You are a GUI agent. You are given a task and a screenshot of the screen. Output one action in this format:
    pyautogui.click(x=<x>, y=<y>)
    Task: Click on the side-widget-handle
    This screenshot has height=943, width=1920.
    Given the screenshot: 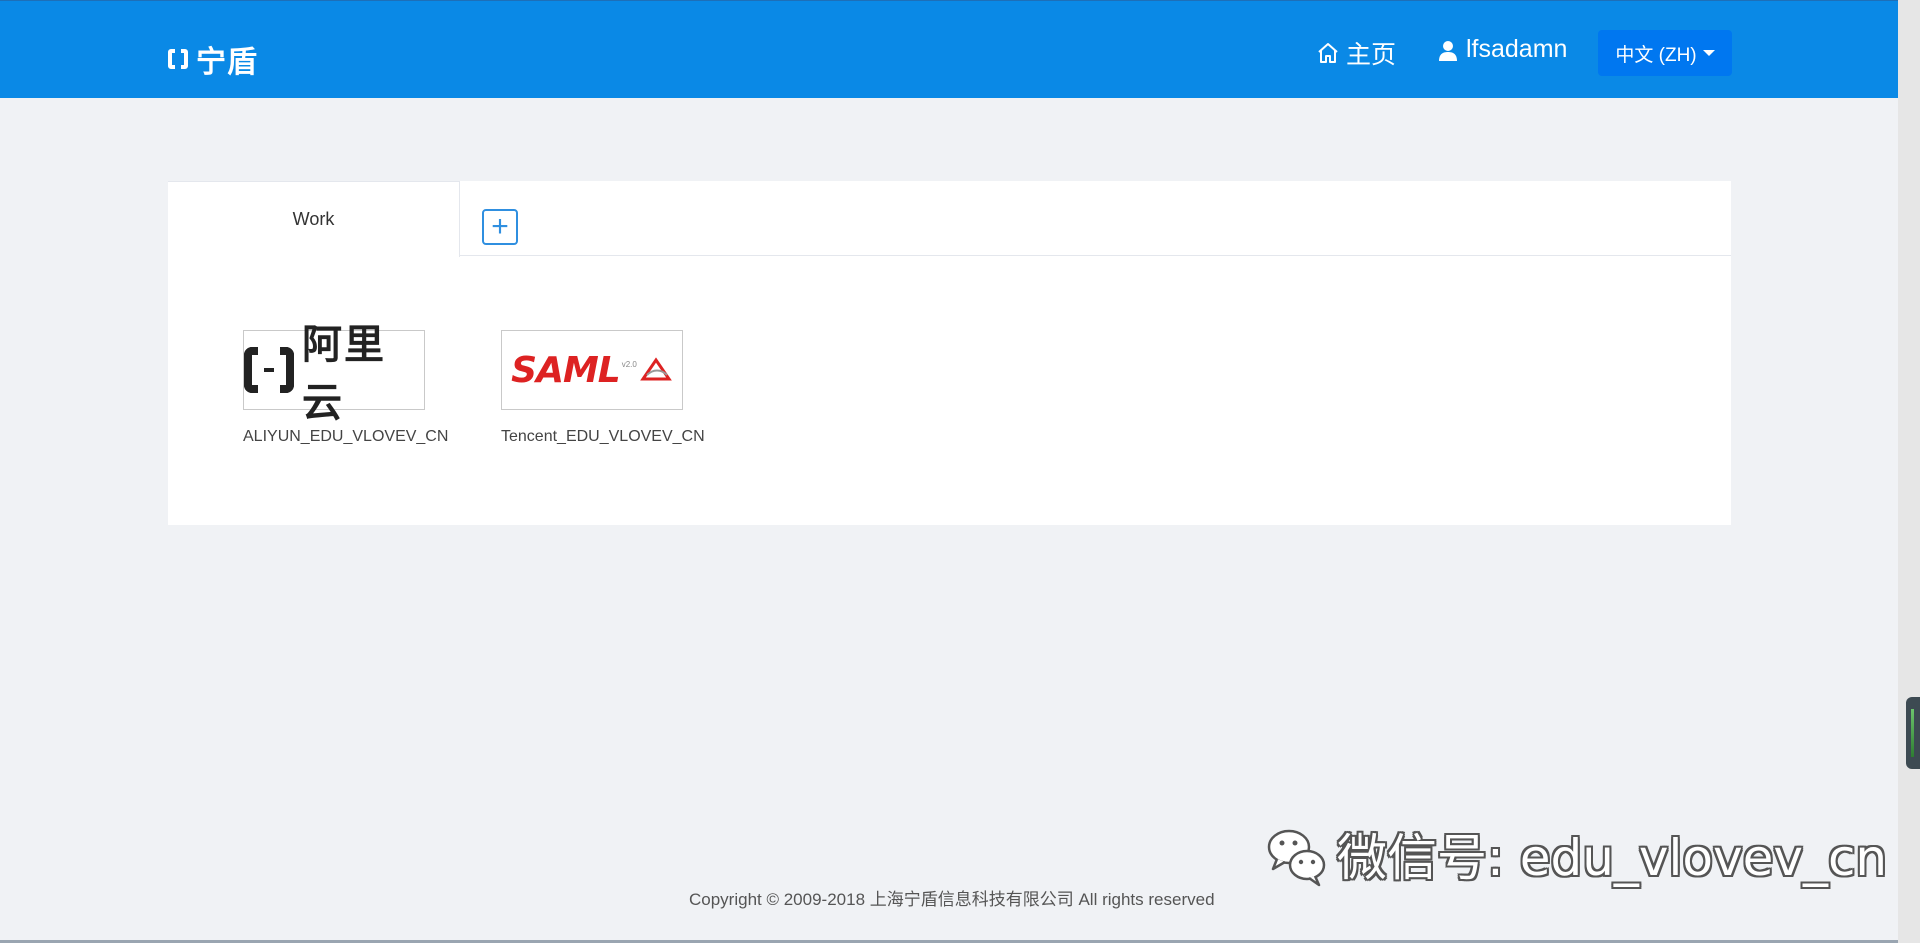 What is the action you would take?
    pyautogui.click(x=1913, y=733)
    